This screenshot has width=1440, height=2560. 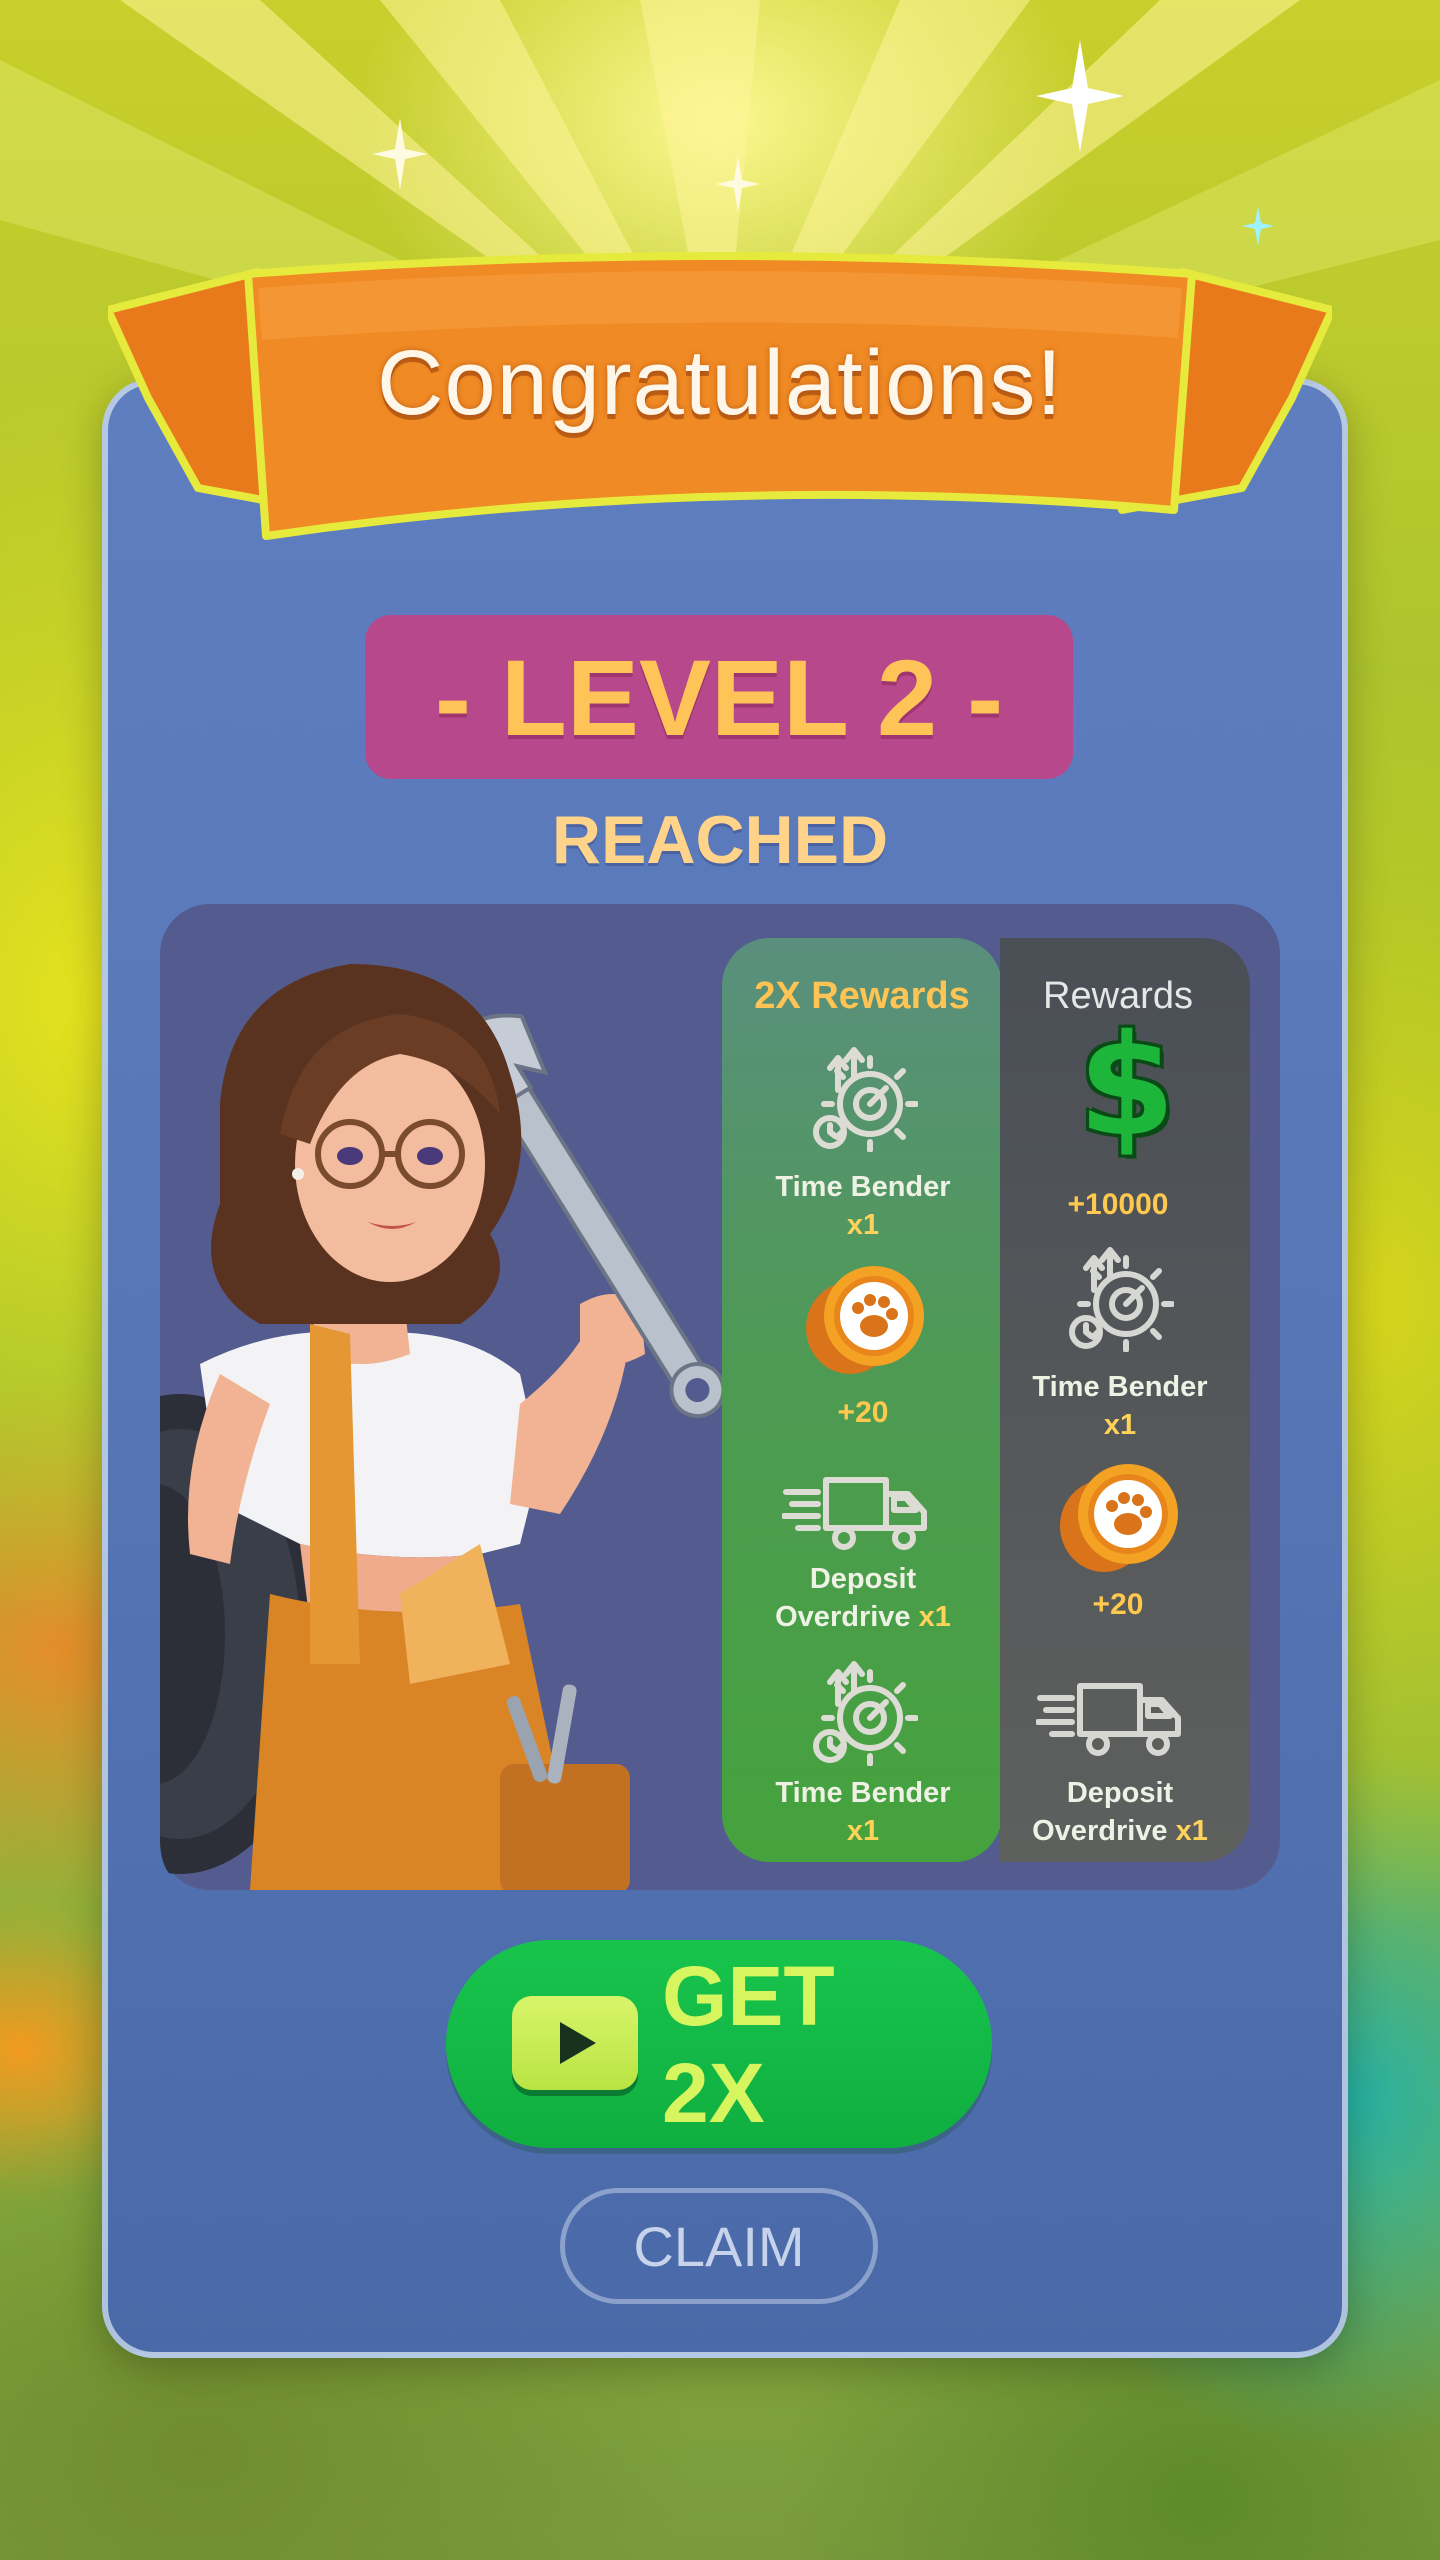 I want to click on dialog-title: Congratulations!, so click(x=720, y=382).